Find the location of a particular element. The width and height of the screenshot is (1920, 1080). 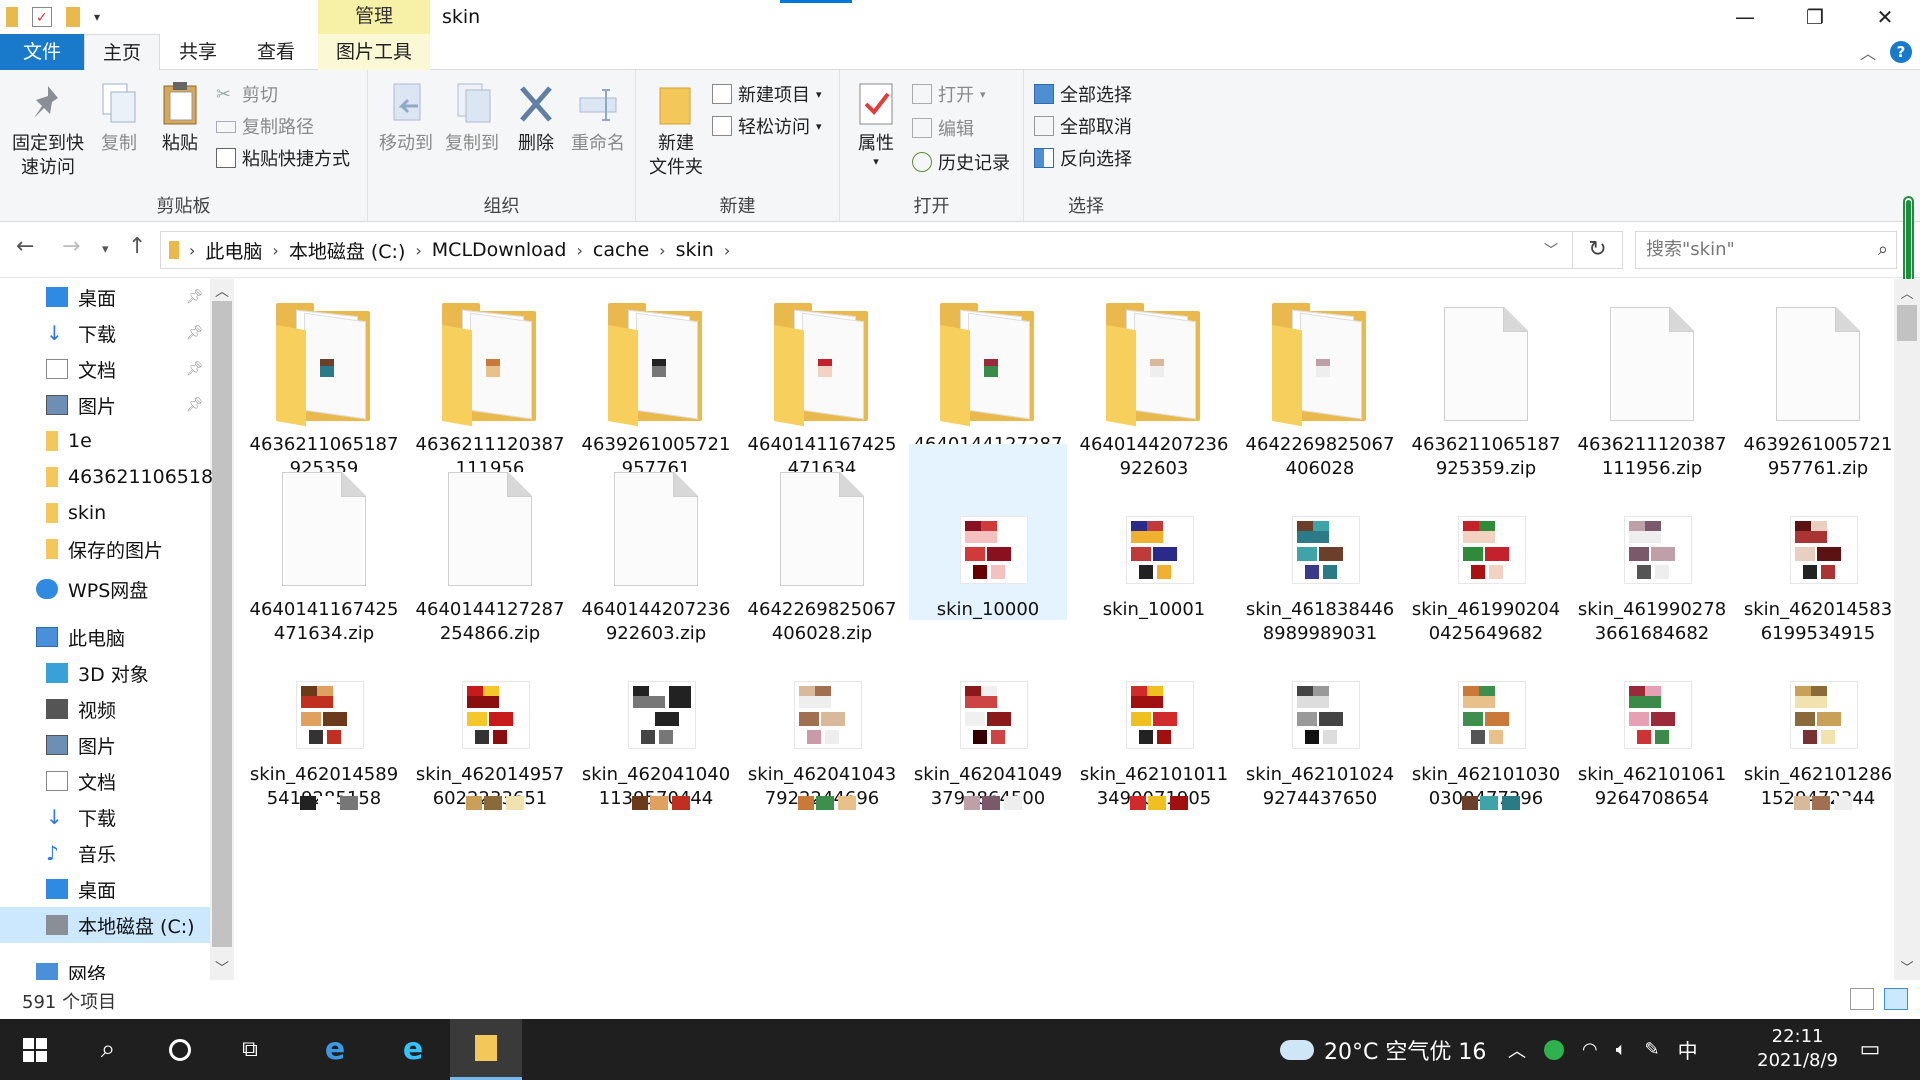

zip-file-item: 4636211065187925359.zip is located at coordinates (1486, 379).